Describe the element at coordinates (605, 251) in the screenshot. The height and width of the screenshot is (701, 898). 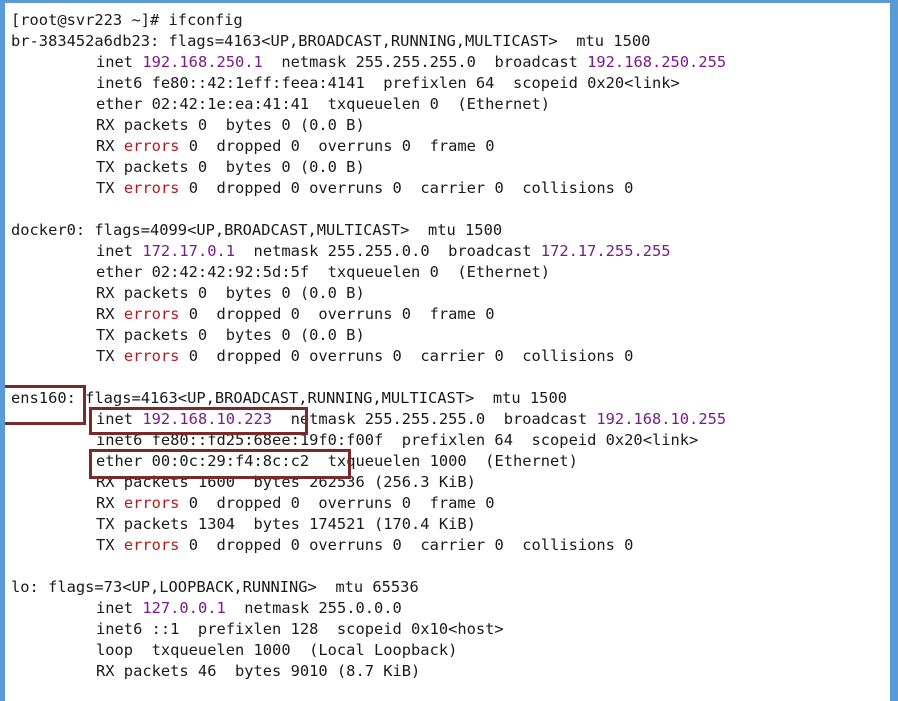
I see `broadcast-address: 172.17.255.255` at that location.